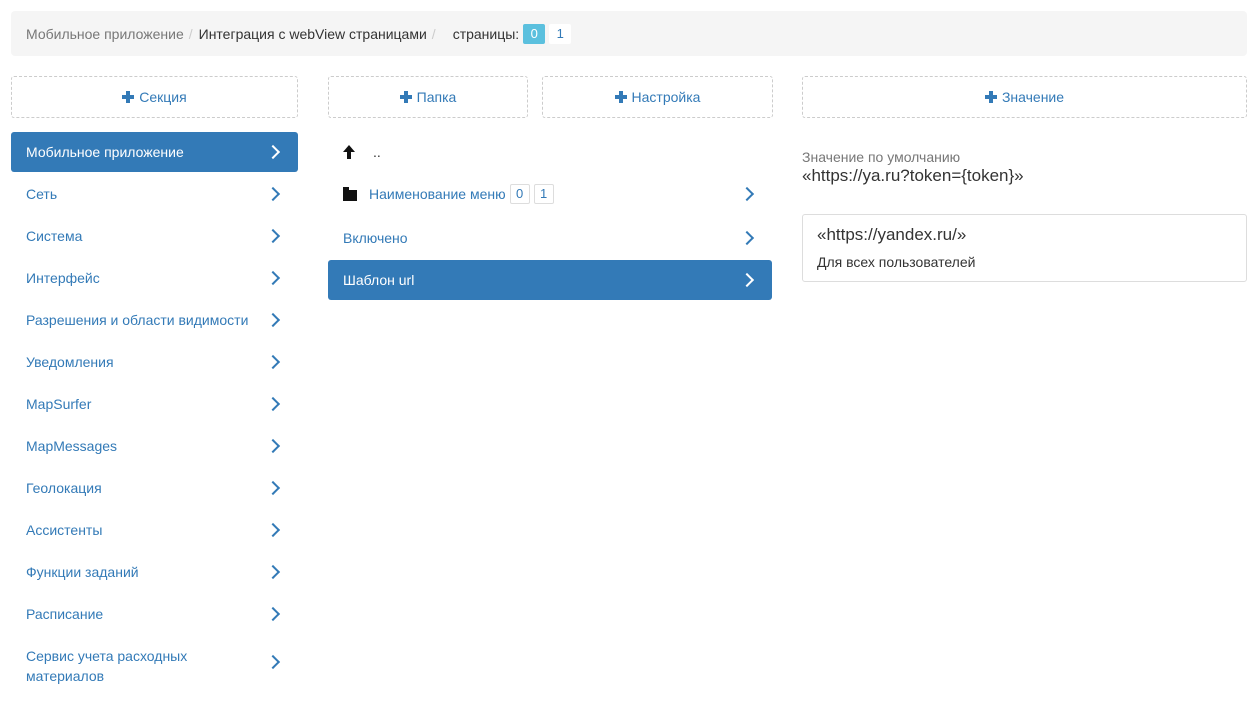 This screenshot has height=707, width=1257. Describe the element at coordinates (350, 193) in the screenshot. I see `folder-icon` at that location.